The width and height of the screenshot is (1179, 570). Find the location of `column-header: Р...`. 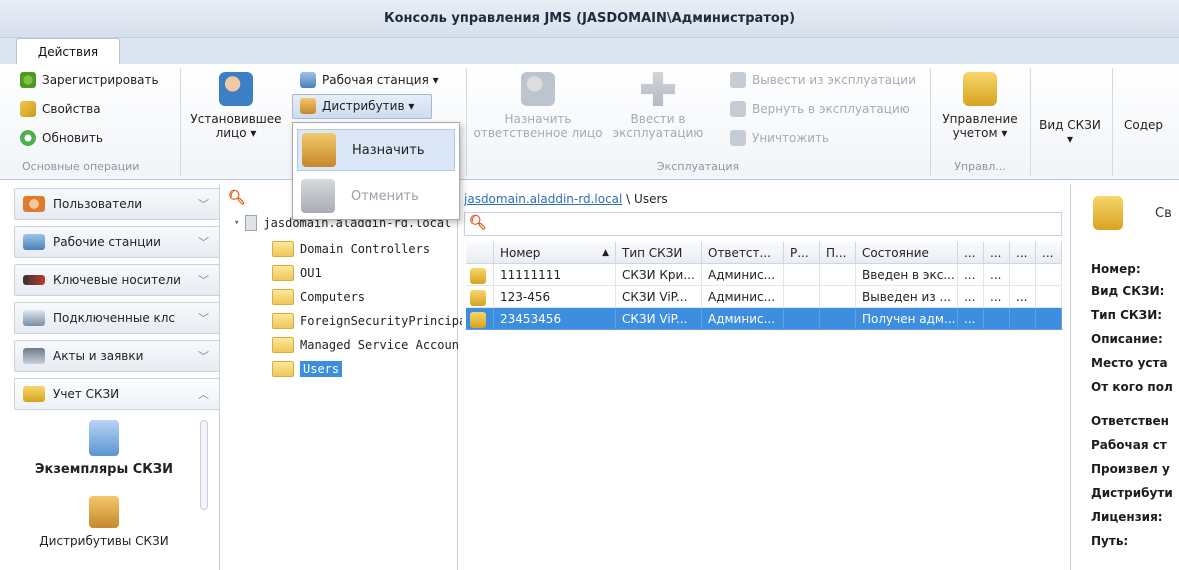

column-header: Р... is located at coordinates (802, 253).